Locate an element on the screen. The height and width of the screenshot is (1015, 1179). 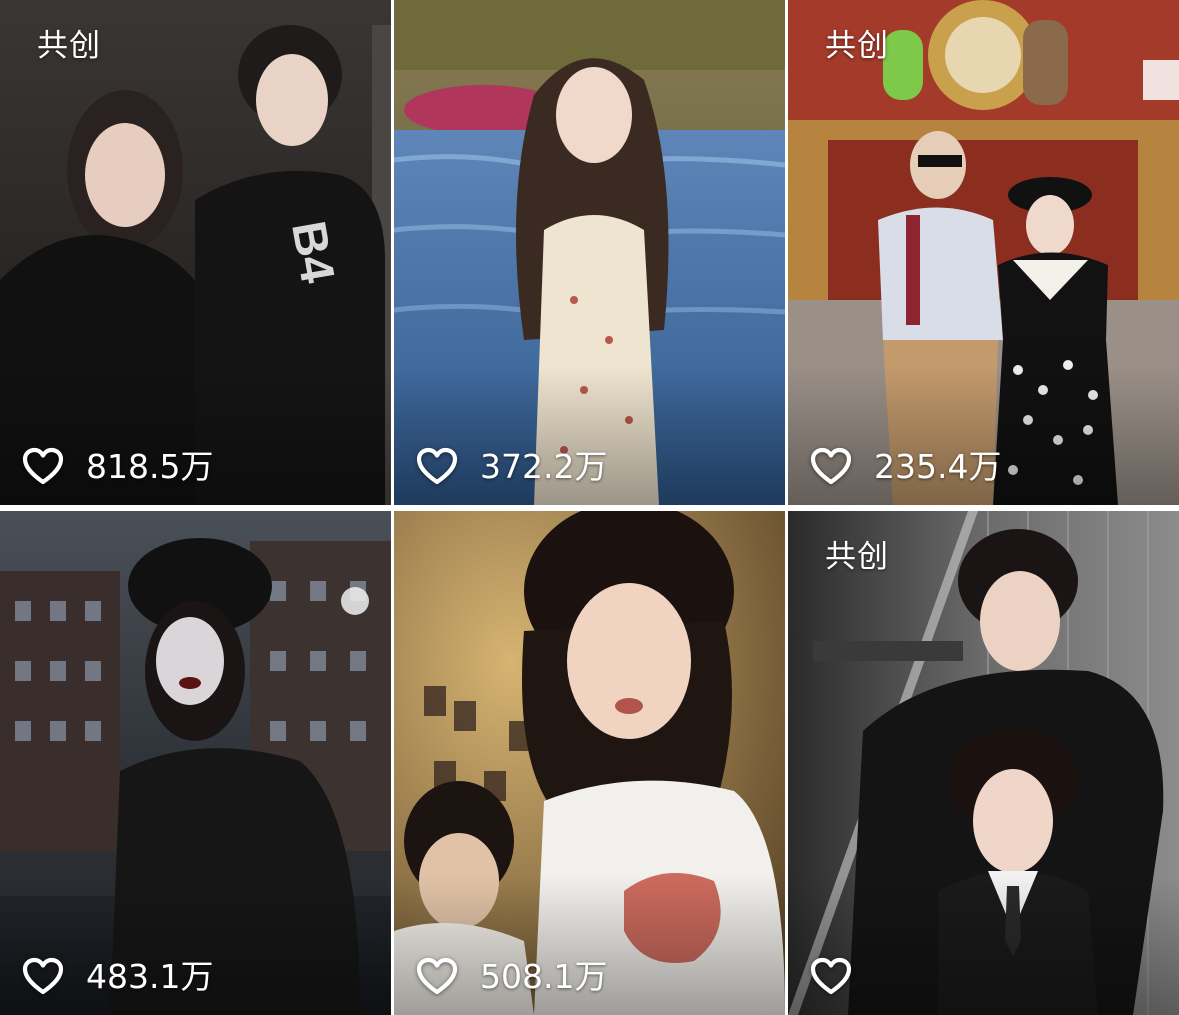
like-count-row: 483.1万 is located at coordinates (117, 976).